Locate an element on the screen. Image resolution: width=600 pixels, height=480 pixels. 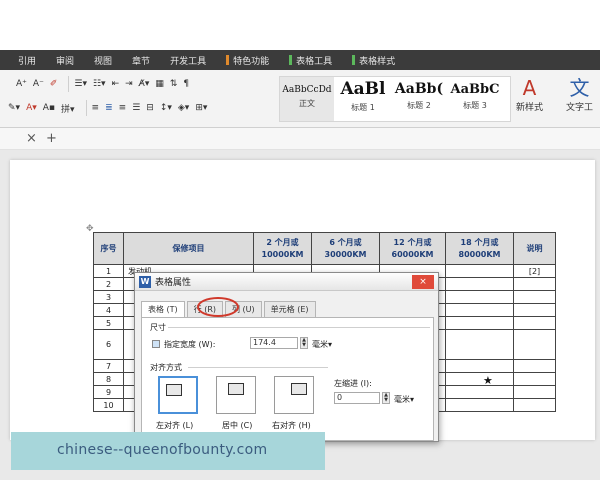
align-center-label: 居中 (C) is located at coordinates (237, 425).